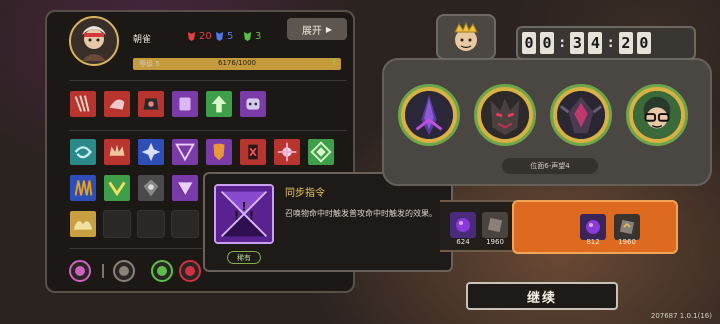 The width and height of the screenshot is (720, 324). I want to click on beast-icon, so click(117, 104).